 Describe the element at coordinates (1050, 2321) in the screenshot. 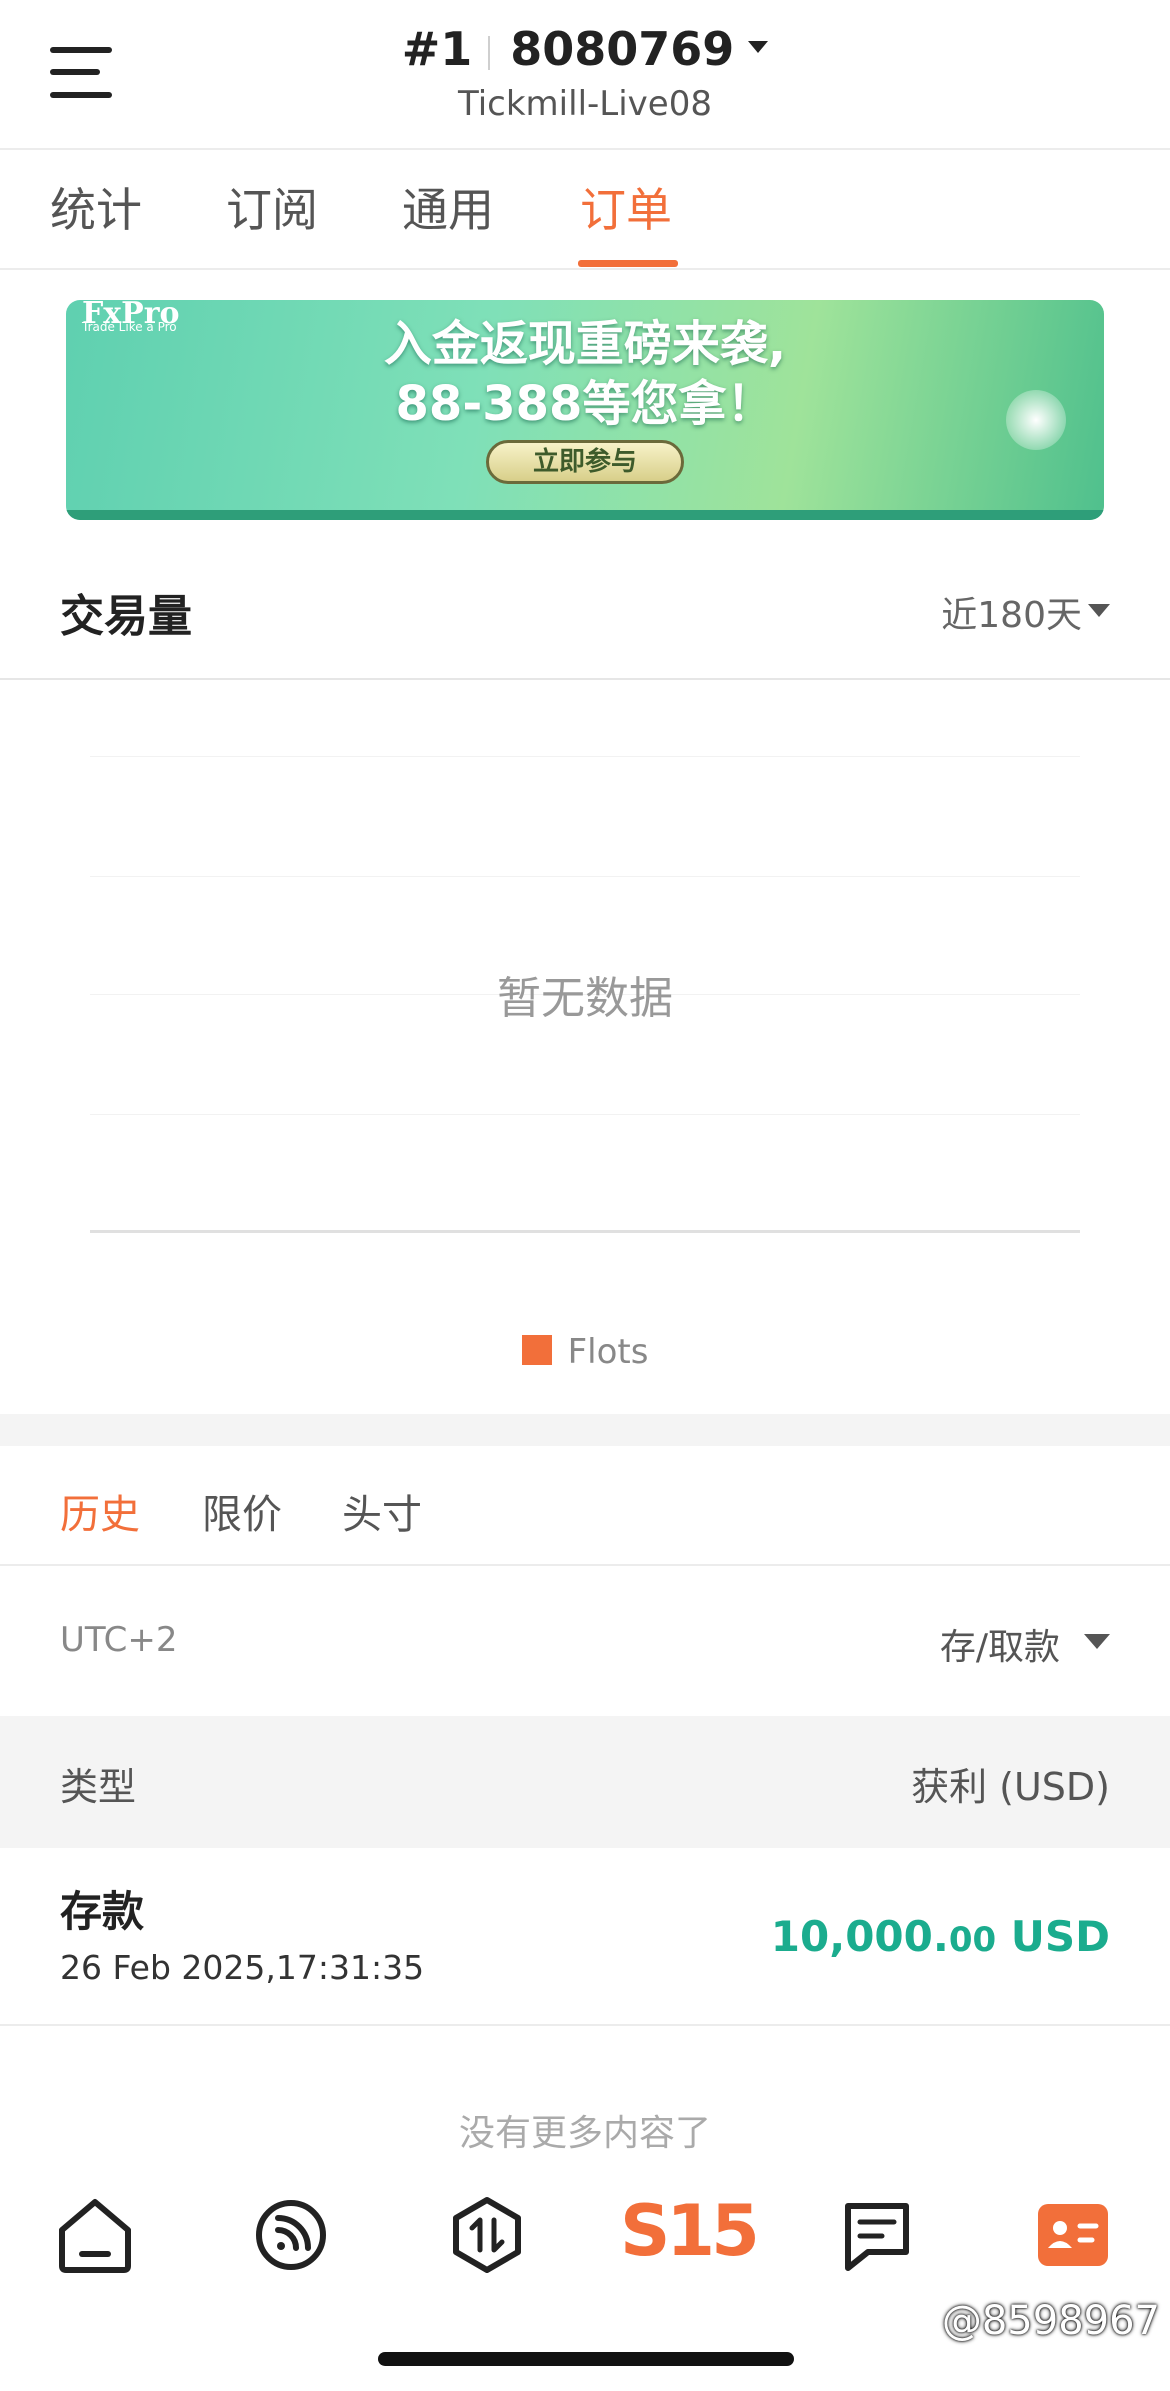

I see `watermark: @8598967` at that location.